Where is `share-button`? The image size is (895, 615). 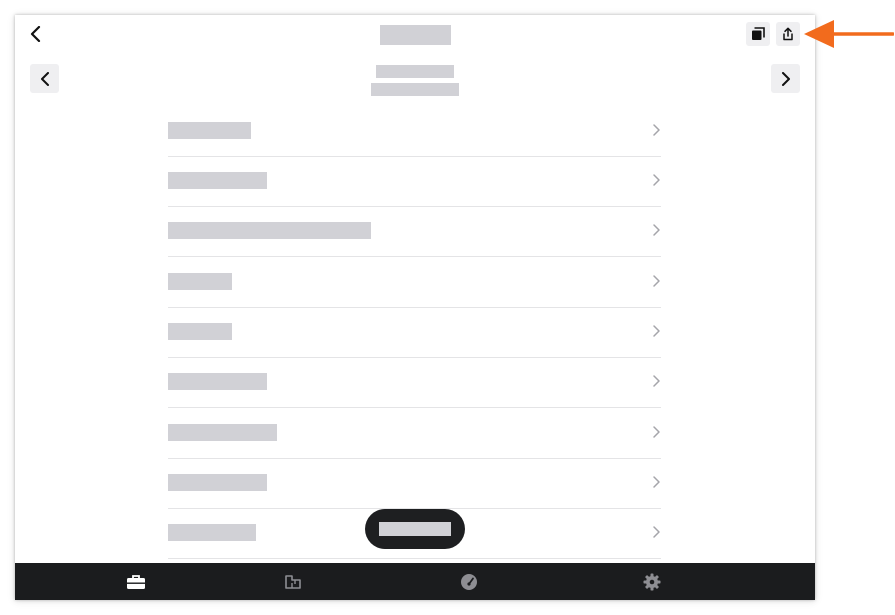 share-button is located at coordinates (788, 34).